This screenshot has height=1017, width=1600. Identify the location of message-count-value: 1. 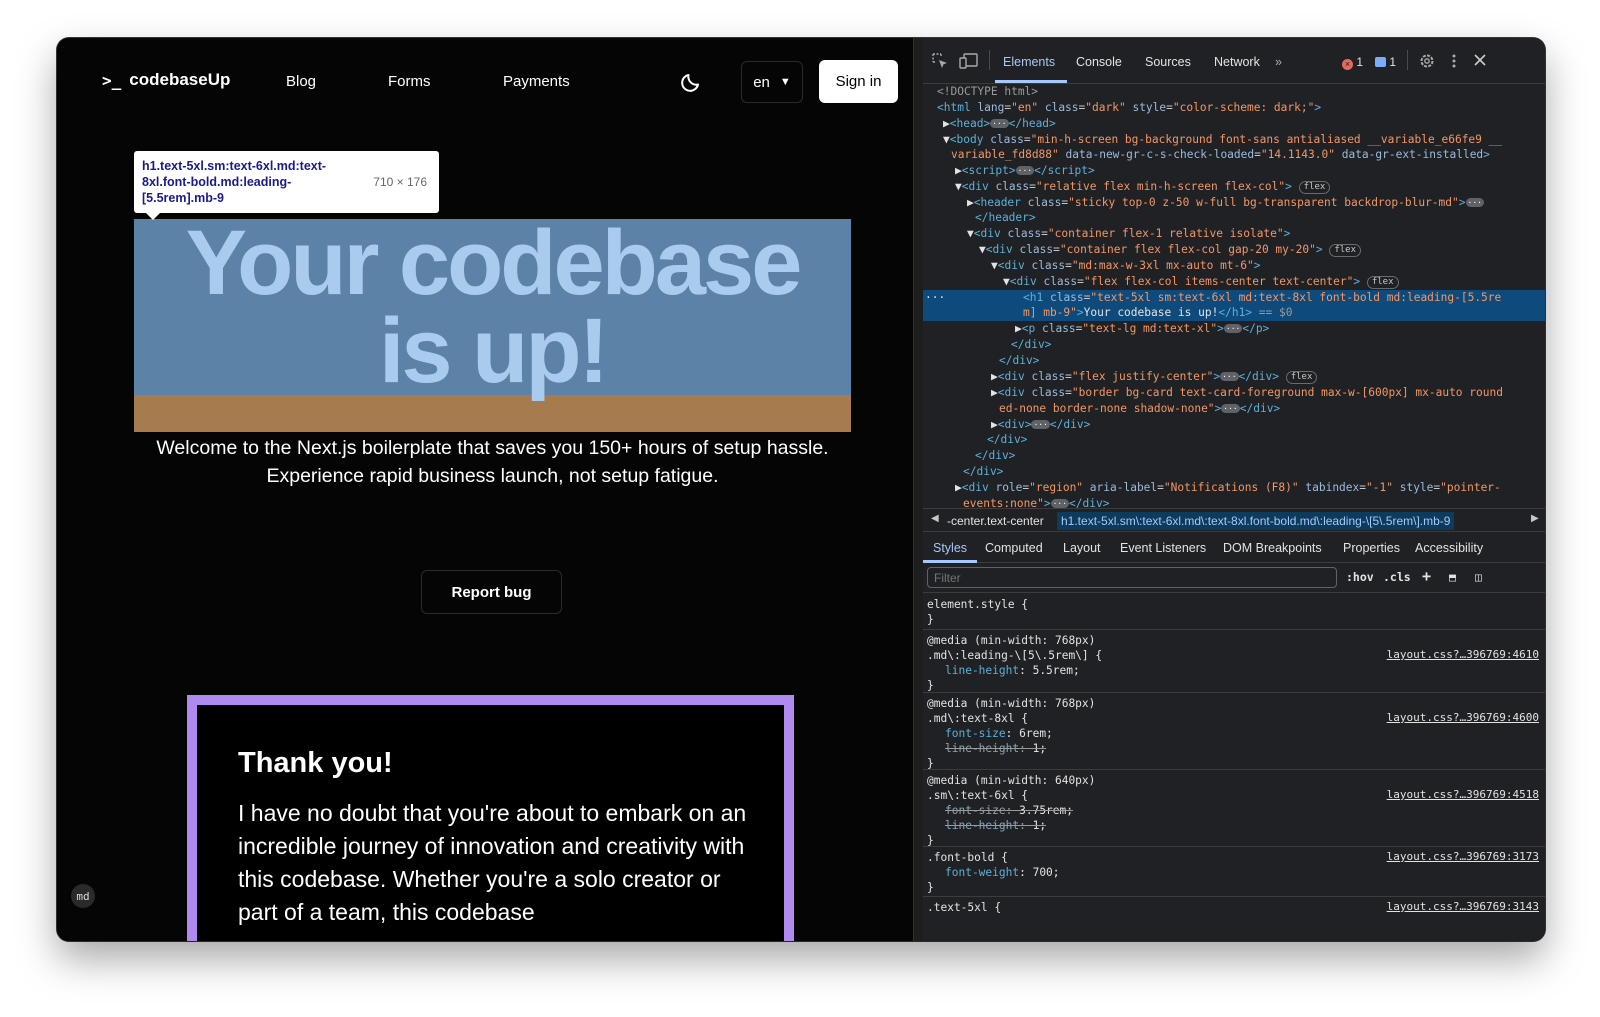
(1393, 62).